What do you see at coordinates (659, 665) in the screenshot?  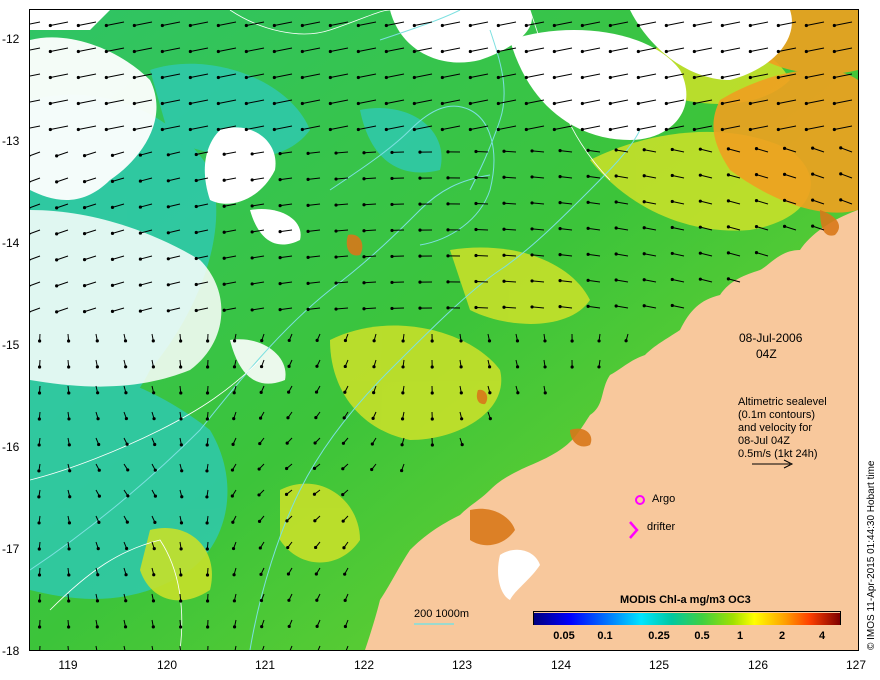 I see `x-axis-label: 125` at bounding box center [659, 665].